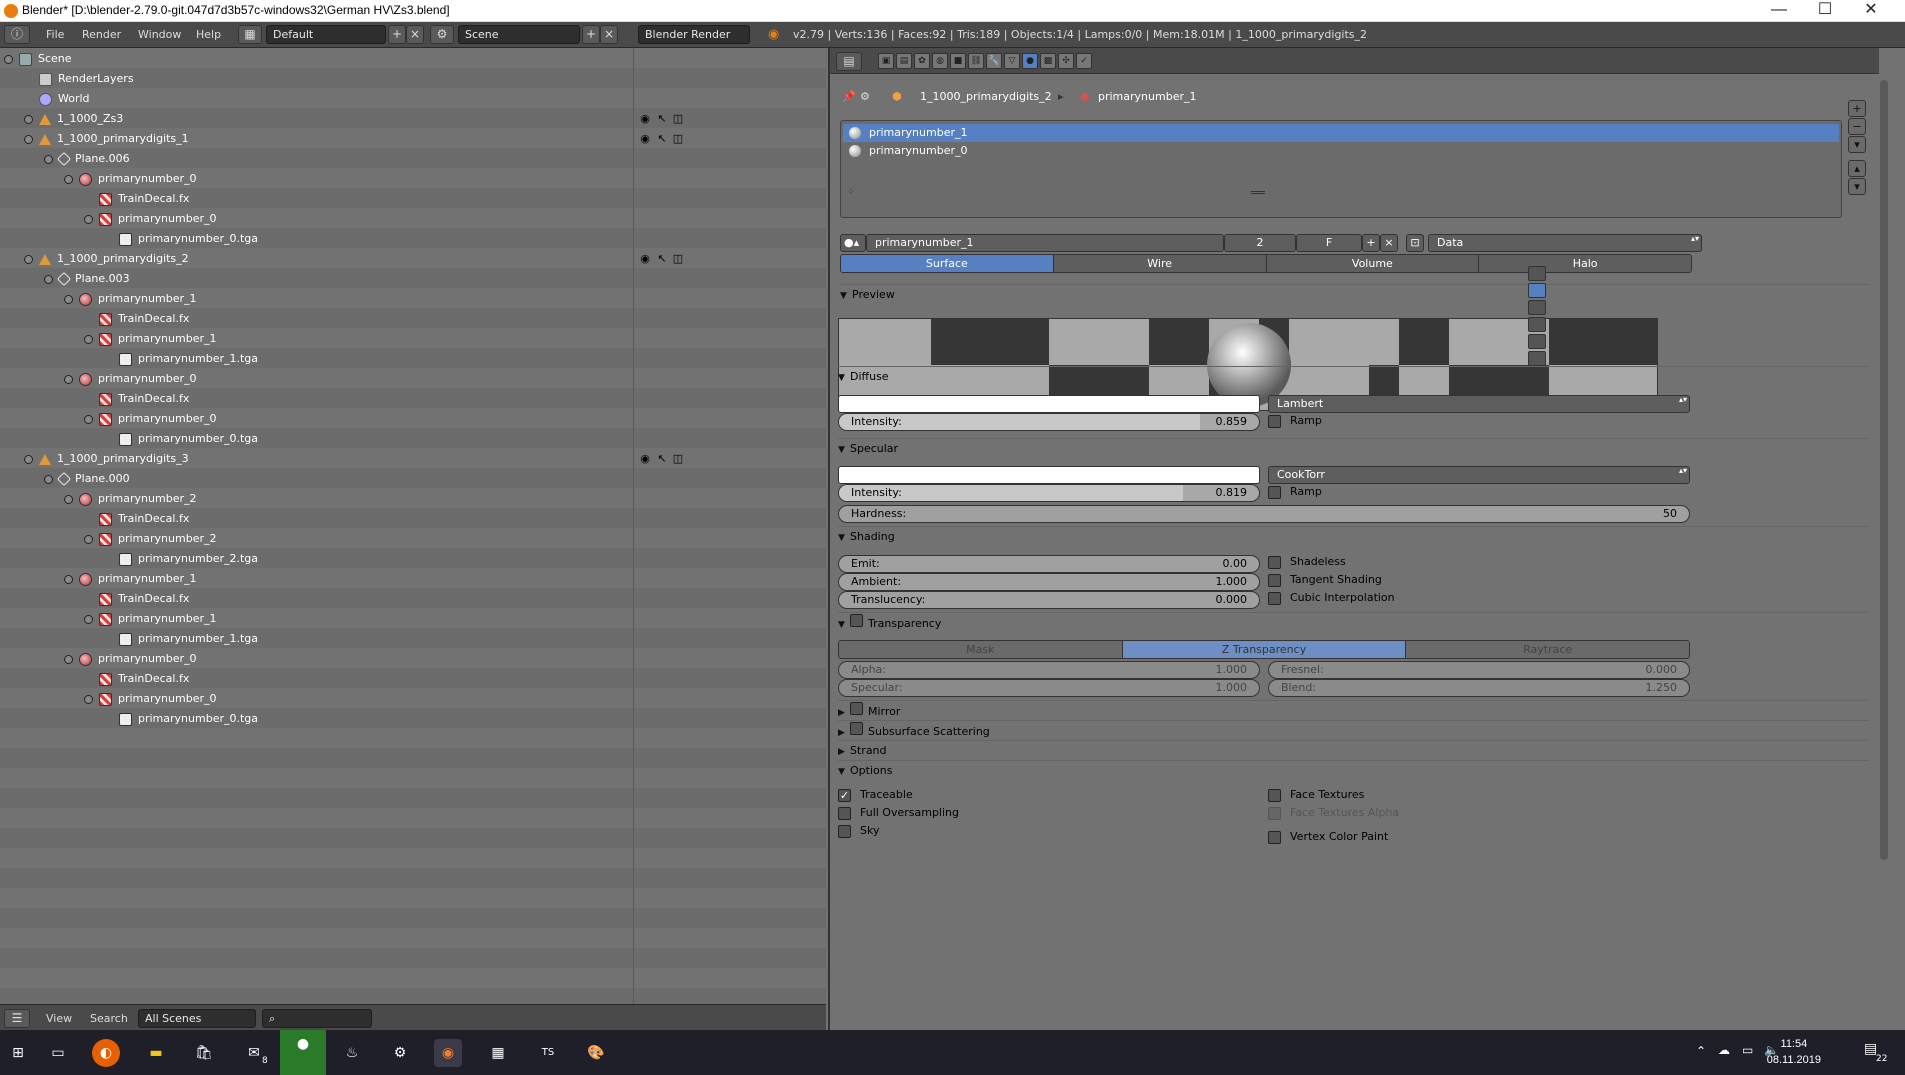 The height and width of the screenshot is (1075, 1905). I want to click on section-transparency: ▼ Transparency, so click(1353, 622).